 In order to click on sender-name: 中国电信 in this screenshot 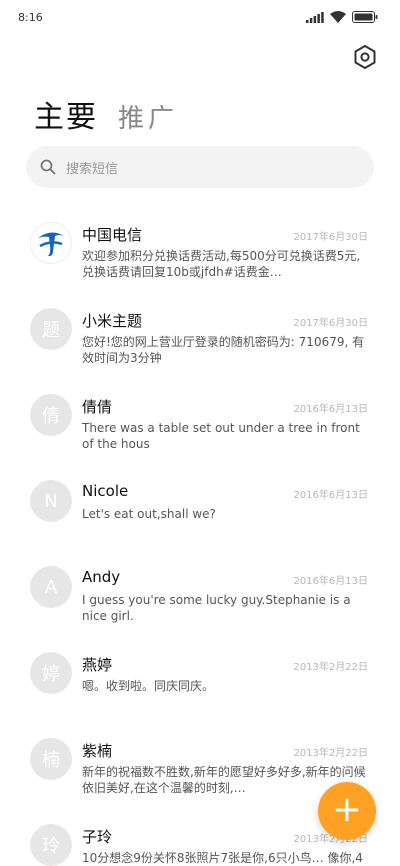, I will do `click(112, 235)`.